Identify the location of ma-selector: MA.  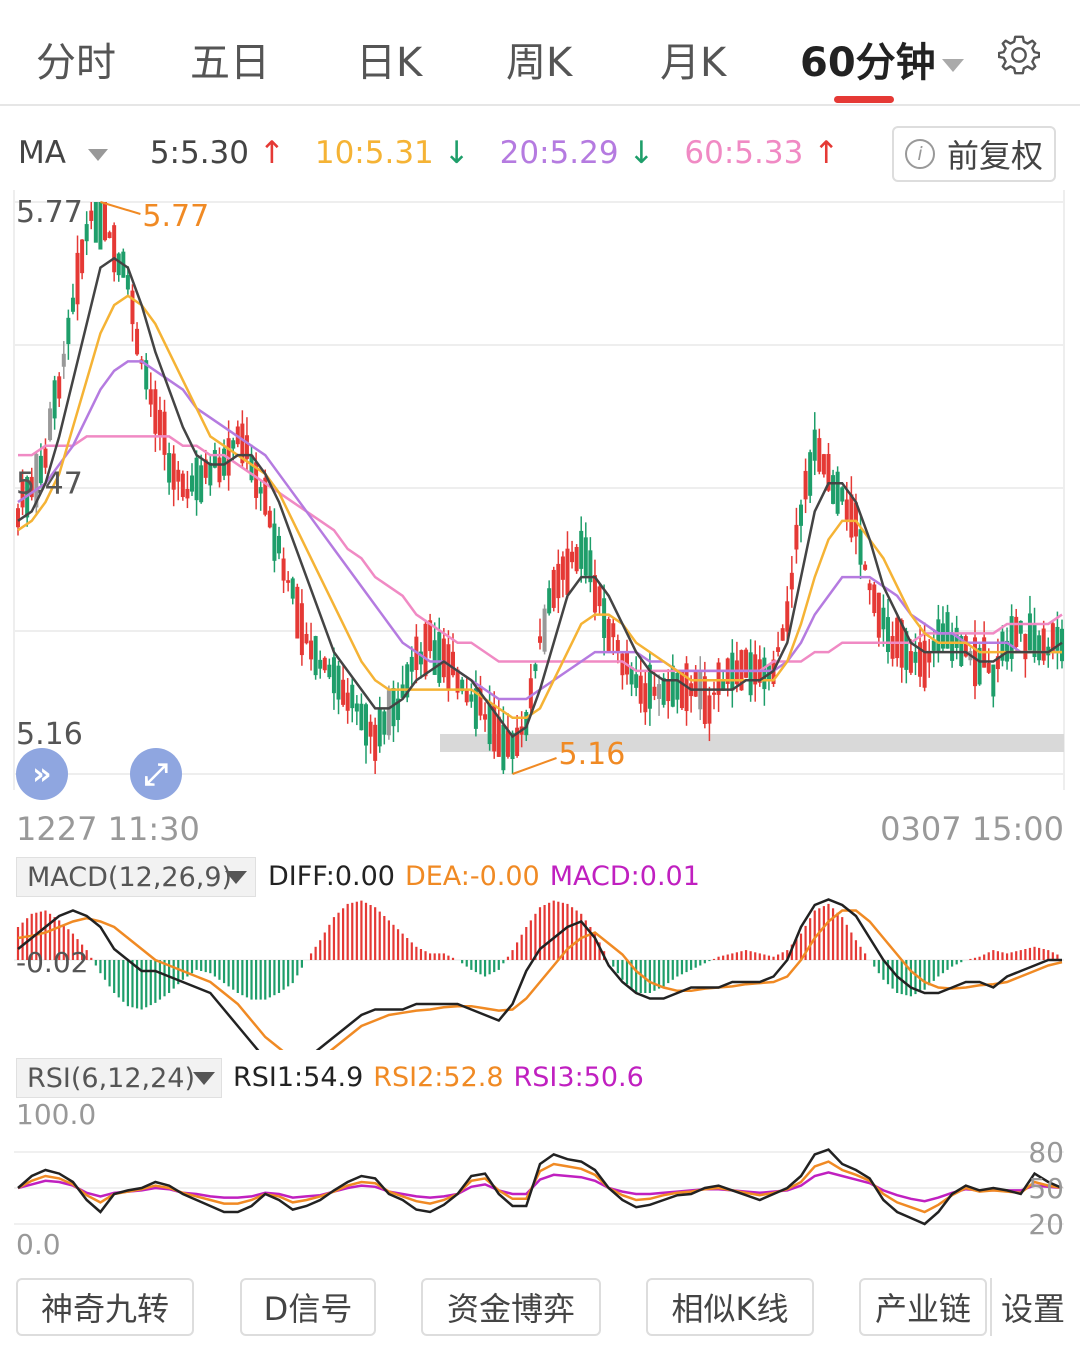
(68, 153).